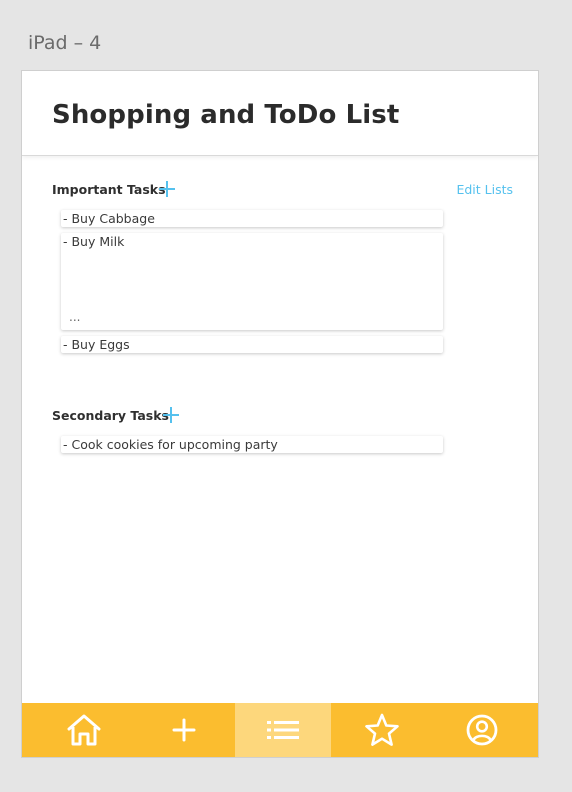 The width and height of the screenshot is (572, 792). What do you see at coordinates (96, 344) in the screenshot?
I see `task-label: - Buy Eggs` at bounding box center [96, 344].